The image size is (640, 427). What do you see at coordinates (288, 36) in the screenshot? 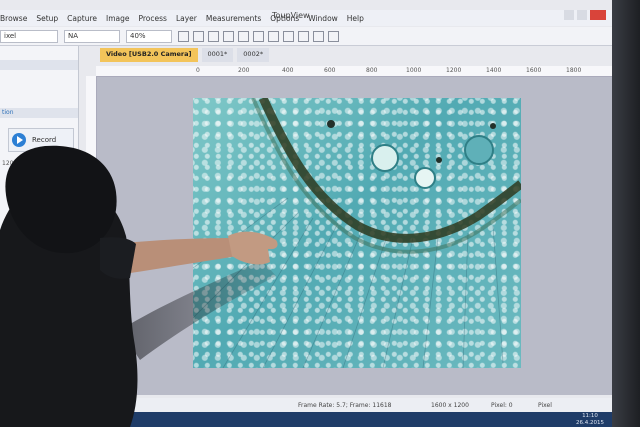
I see `angle-tool-icon` at bounding box center [288, 36].